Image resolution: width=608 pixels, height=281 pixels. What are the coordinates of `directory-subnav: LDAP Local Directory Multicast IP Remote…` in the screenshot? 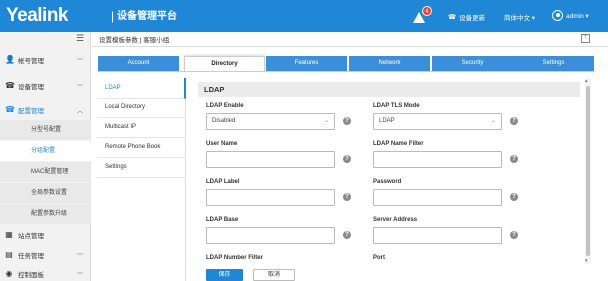 It's located at (142, 179).